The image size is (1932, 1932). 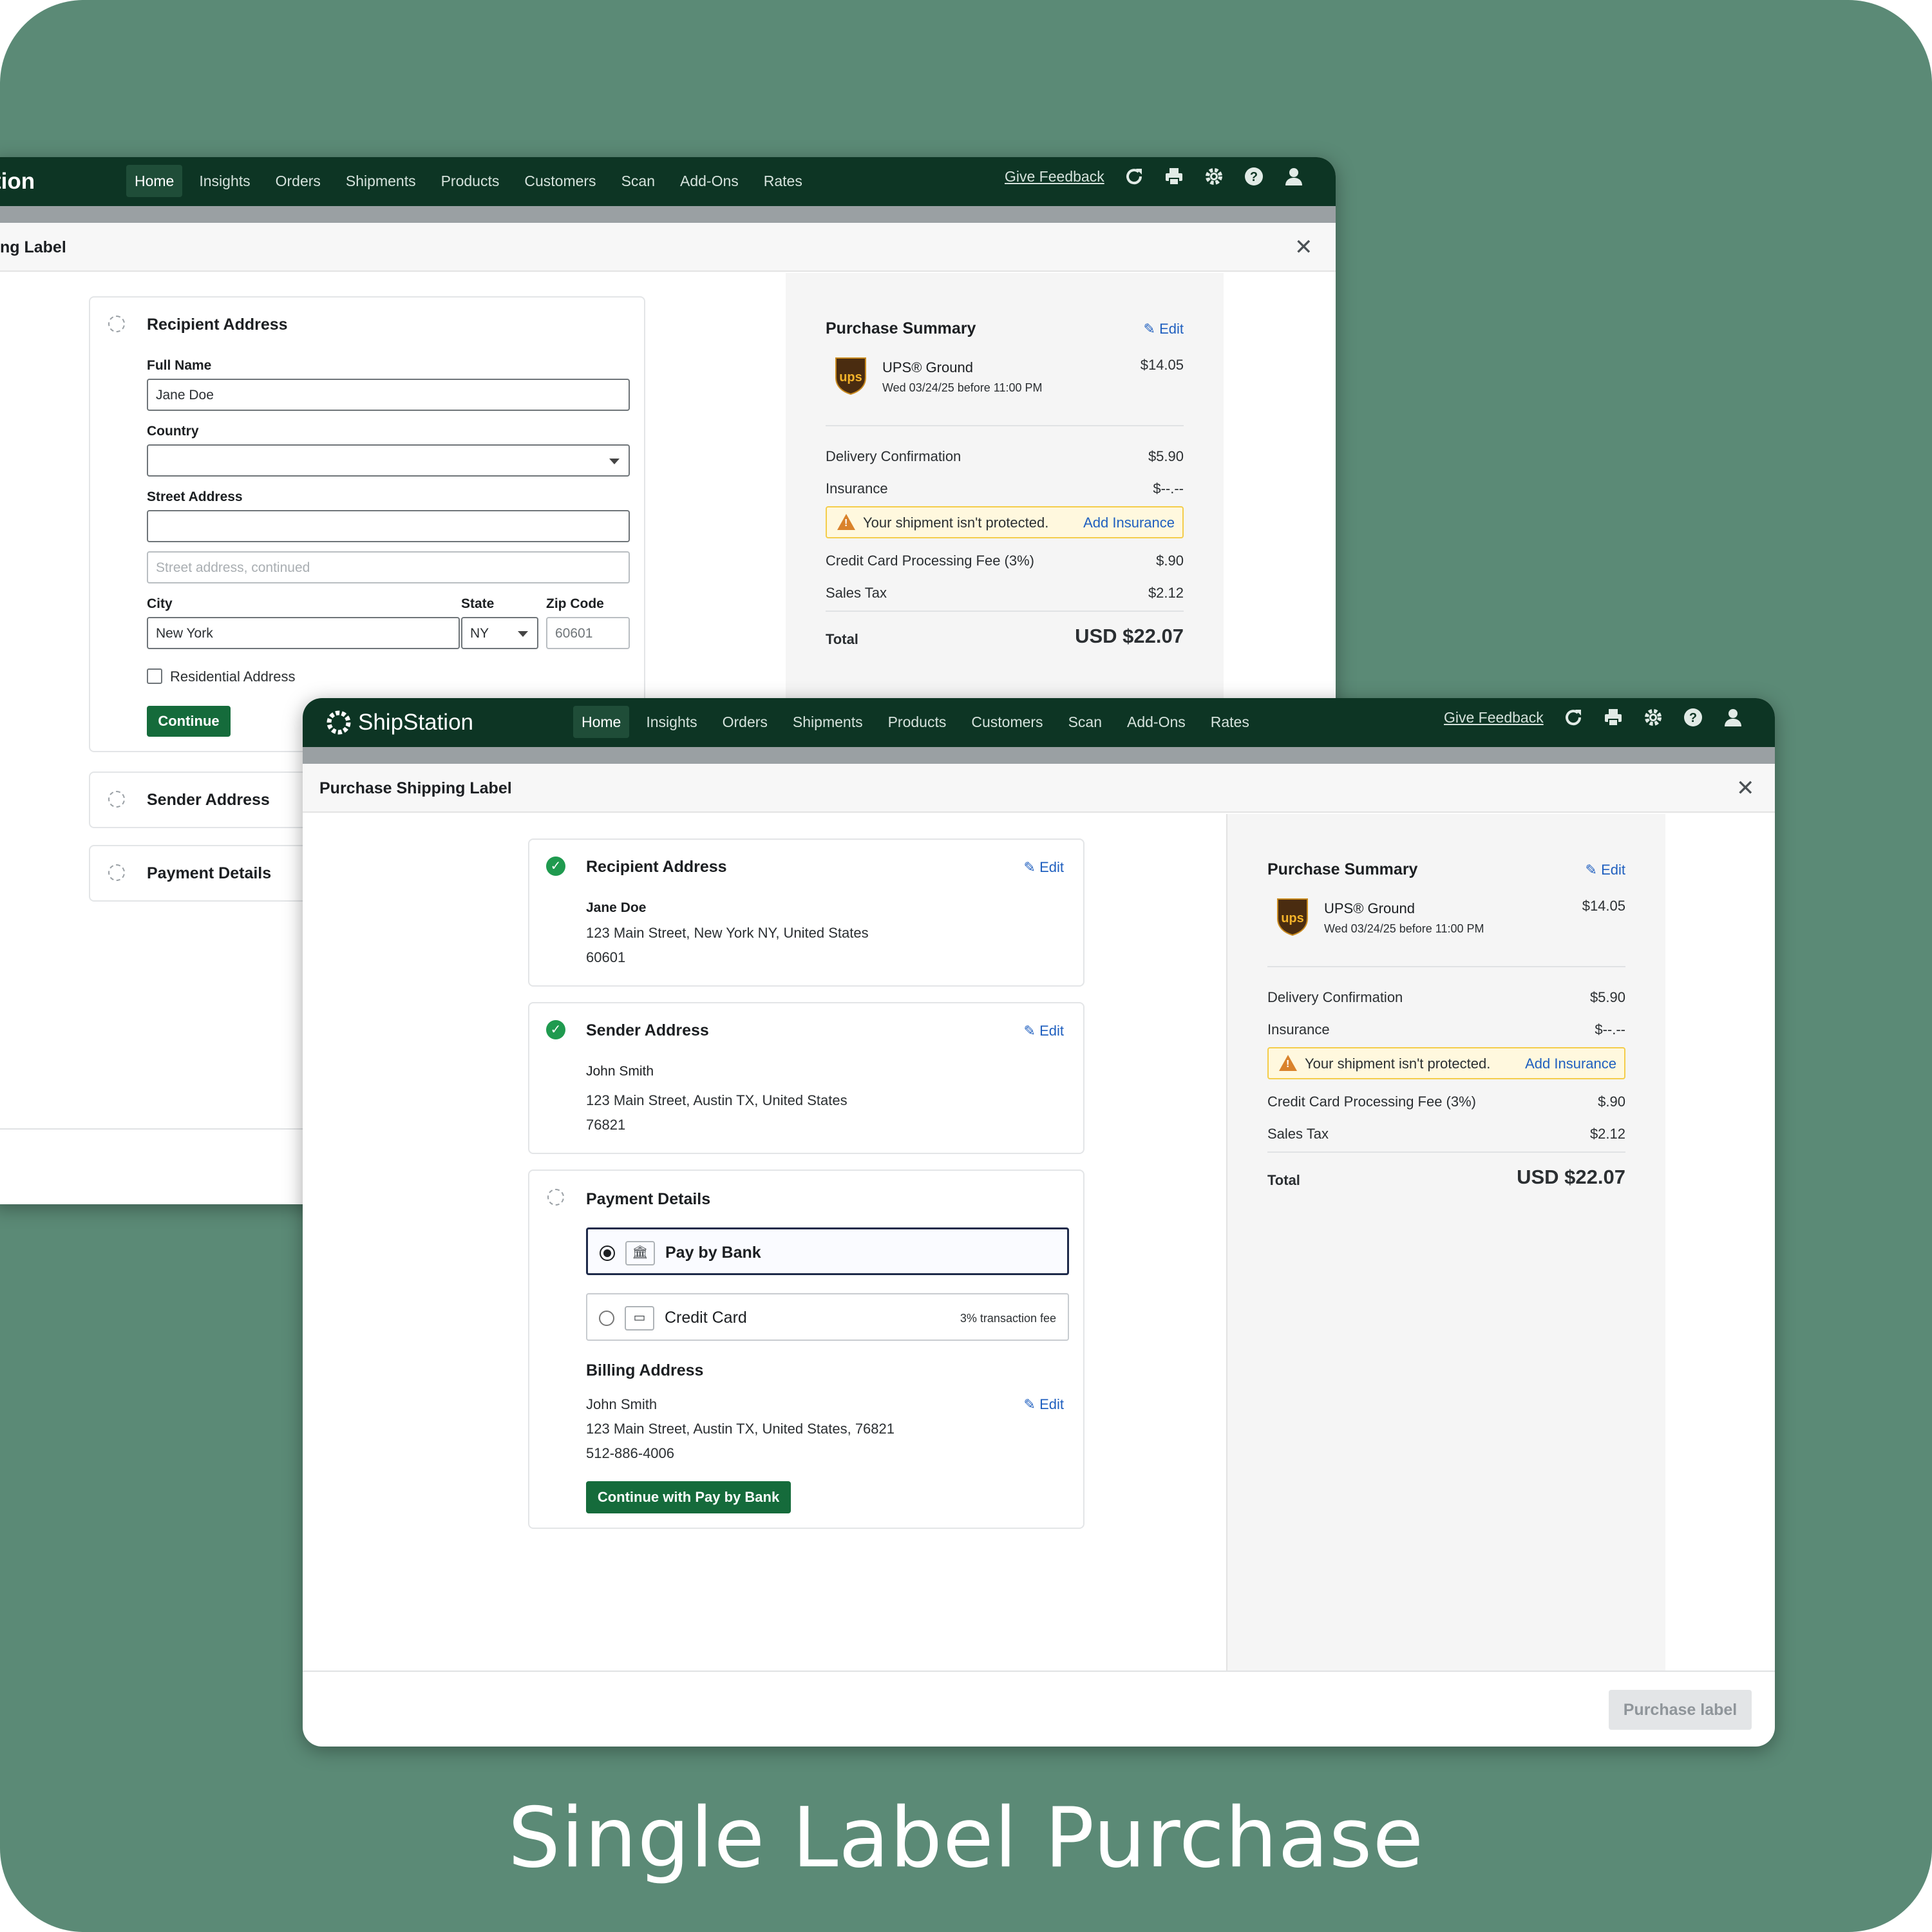 I want to click on delivery-estimate: Wed 03/24/25 before 11:00 PM, so click(x=963, y=387).